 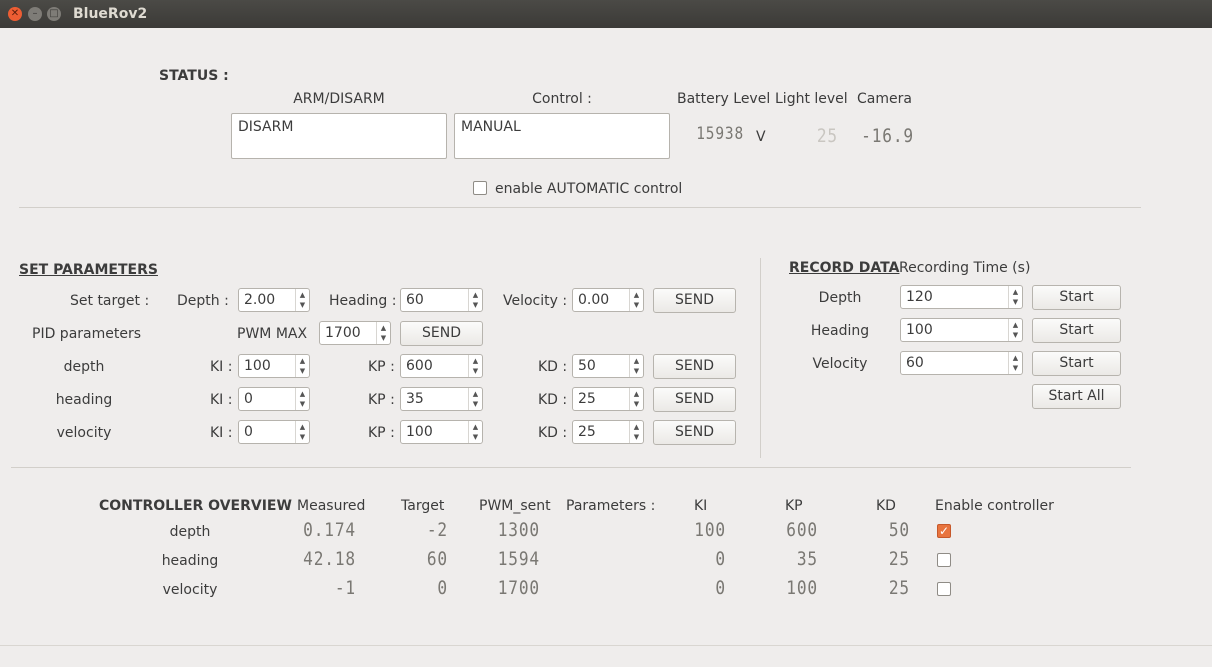 I want to click on start-heading-record-button: Start, so click(x=1076, y=330).